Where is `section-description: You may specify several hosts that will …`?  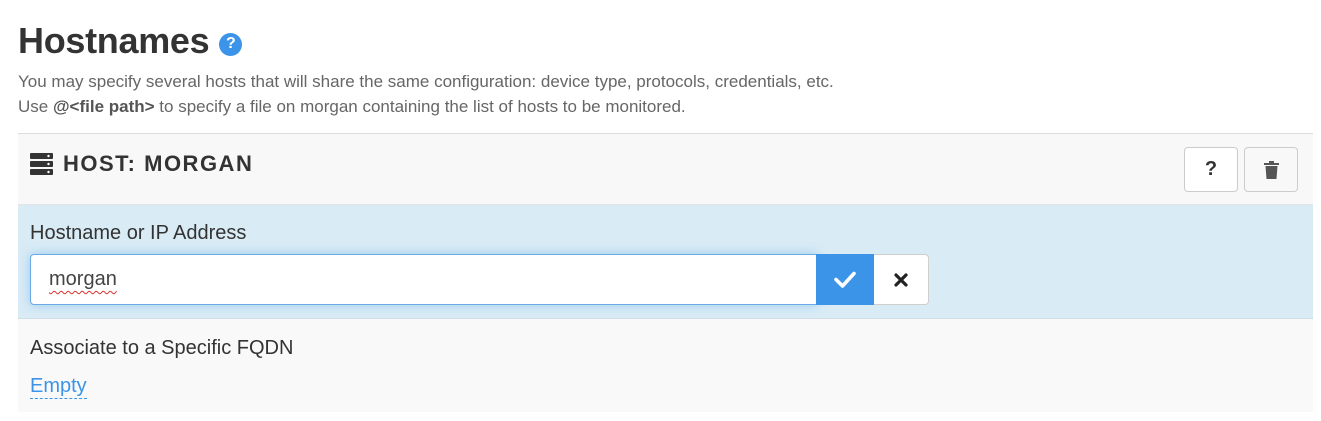
section-description: You may specify several hosts that will … is located at coordinates (426, 94).